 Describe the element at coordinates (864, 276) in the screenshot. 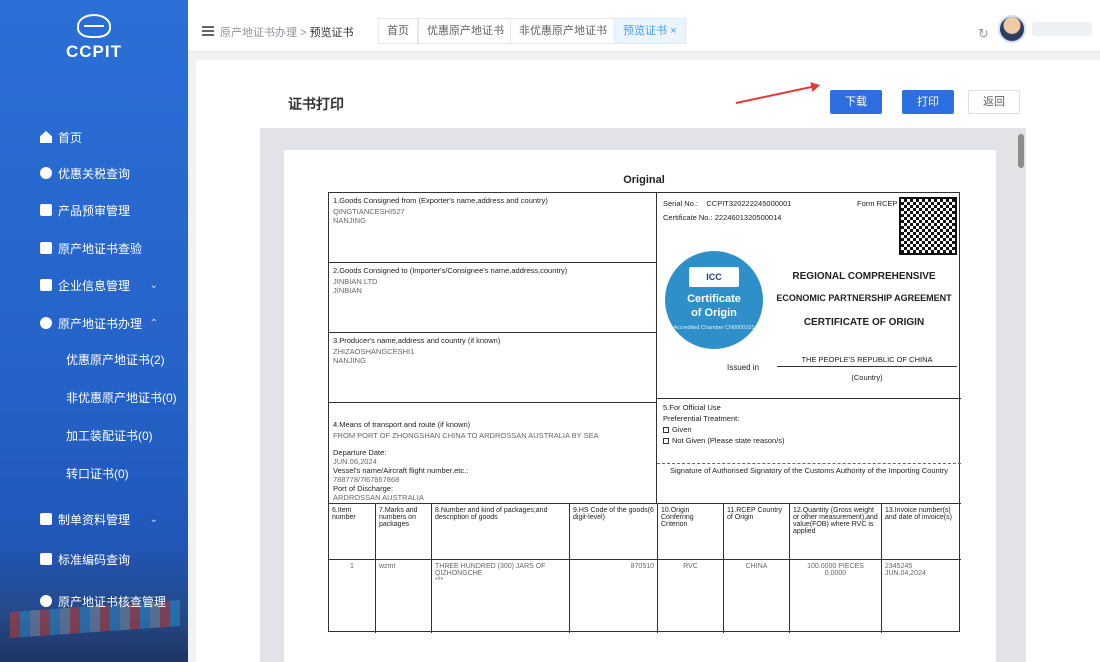

I see `rcep-title-1: REGIONAL COMPREHENSIVE` at that location.